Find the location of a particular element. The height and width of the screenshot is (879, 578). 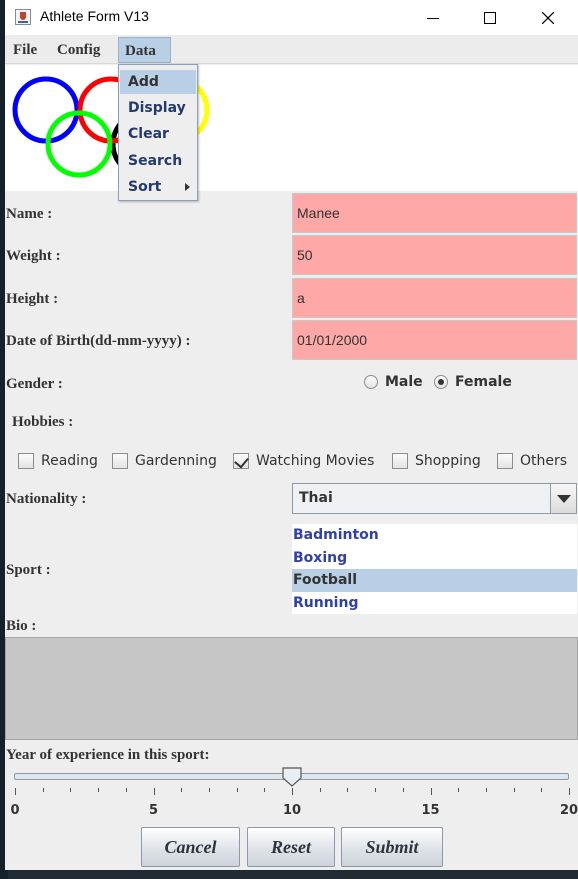

hobby-checkbox-shopping: Shopping is located at coordinates (436, 461).